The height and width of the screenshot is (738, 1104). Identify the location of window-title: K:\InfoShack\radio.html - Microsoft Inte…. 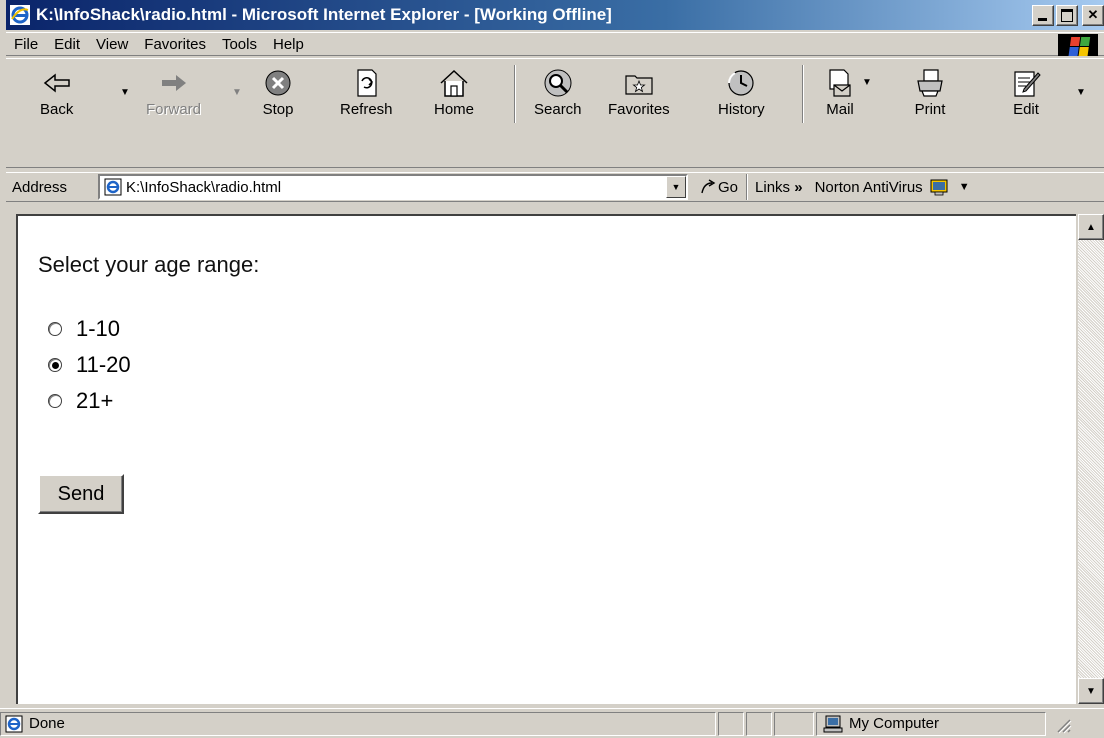
(324, 14).